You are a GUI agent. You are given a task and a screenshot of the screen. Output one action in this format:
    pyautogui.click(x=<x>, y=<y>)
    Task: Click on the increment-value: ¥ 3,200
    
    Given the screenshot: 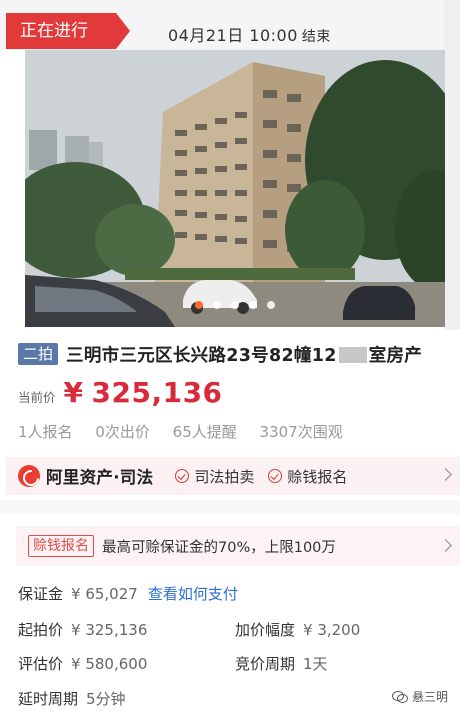 What is the action you would take?
    pyautogui.click(x=332, y=630)
    